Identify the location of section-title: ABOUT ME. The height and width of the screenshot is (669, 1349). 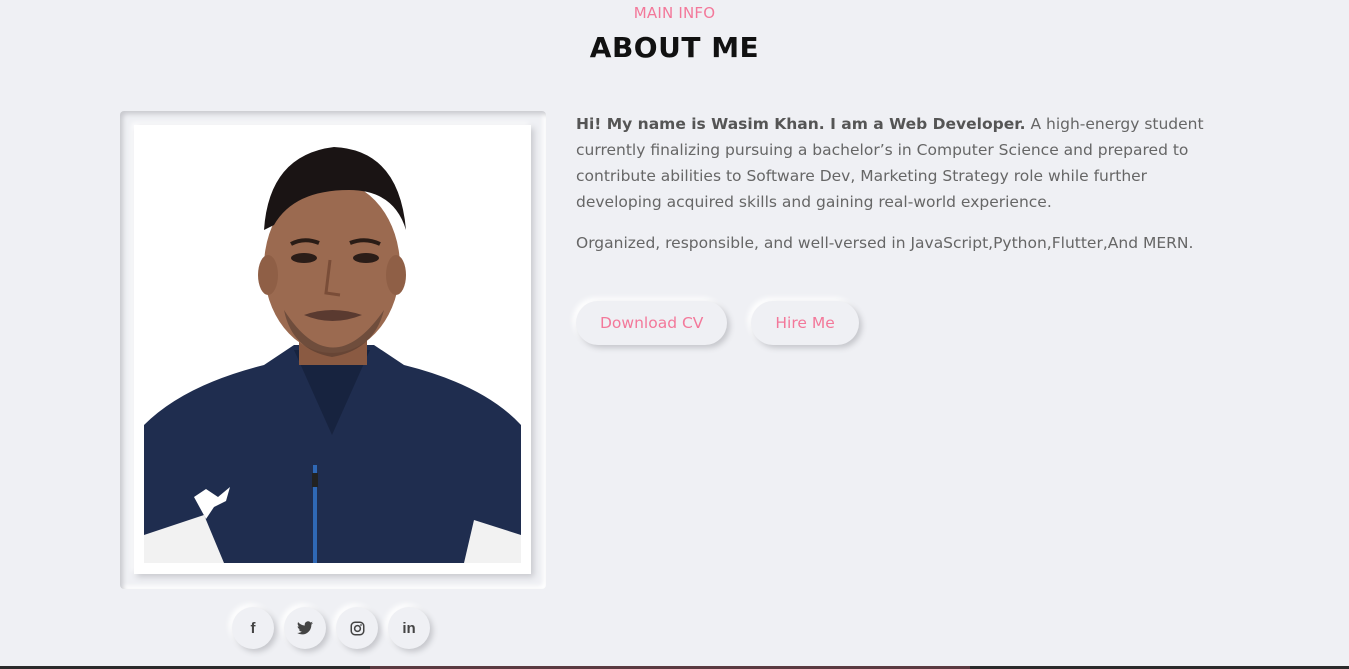
(674, 47).